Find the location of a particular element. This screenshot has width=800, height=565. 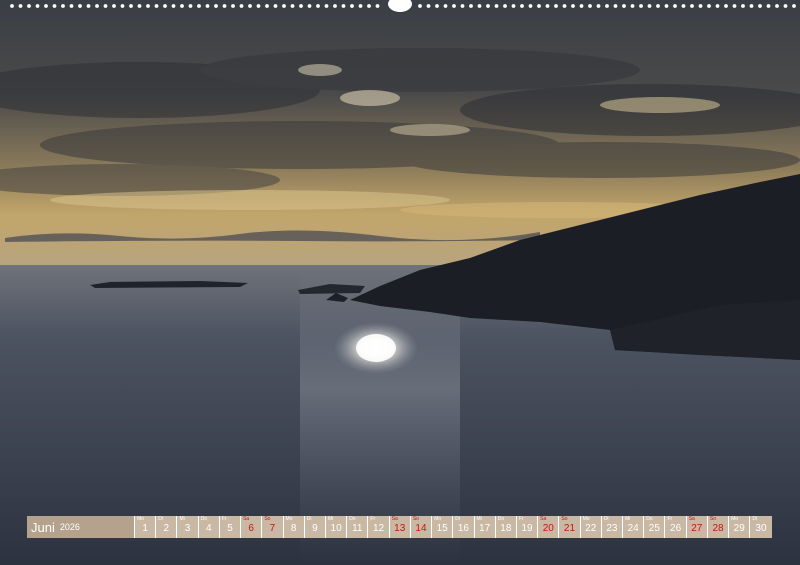

day-cell: Mo 29 is located at coordinates (740, 527).